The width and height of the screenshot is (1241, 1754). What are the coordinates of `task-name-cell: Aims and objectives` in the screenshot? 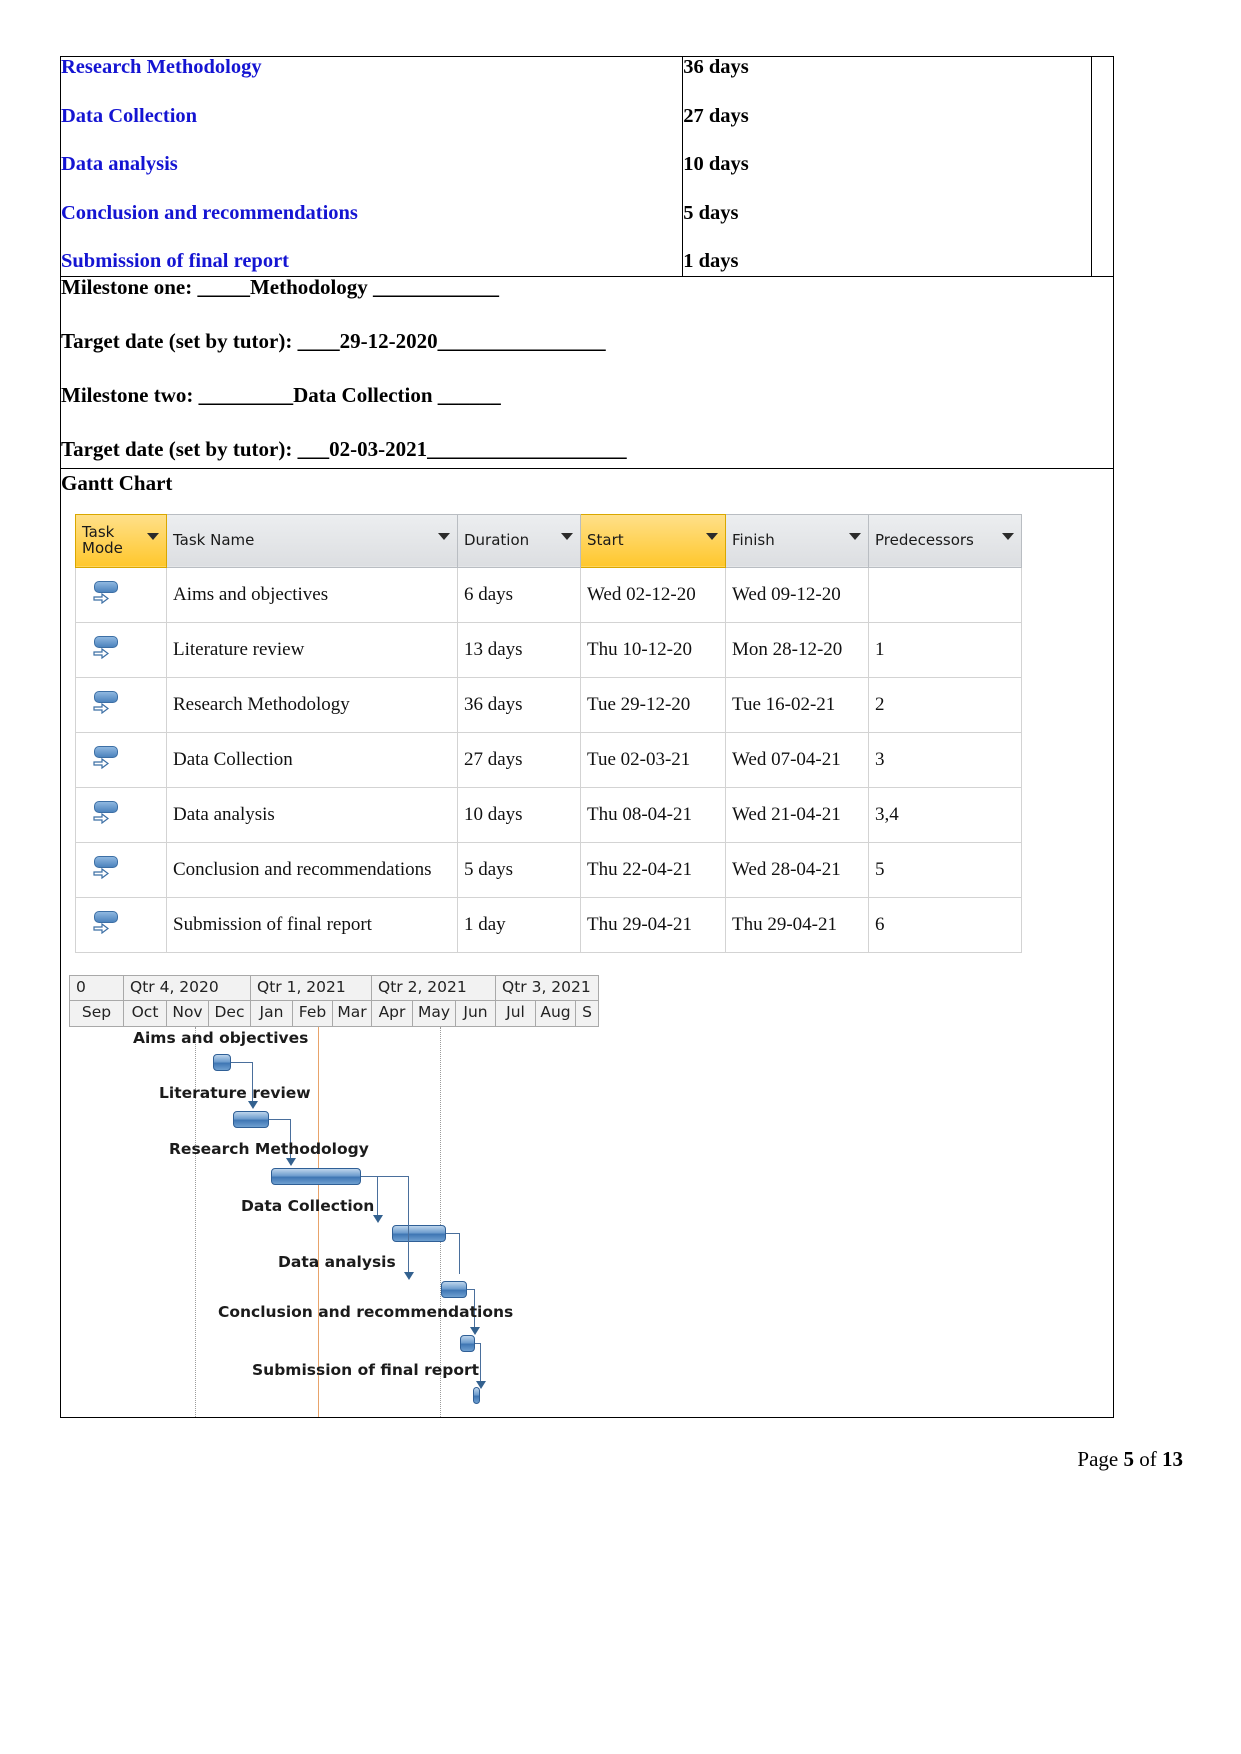 It's located at (312, 594).